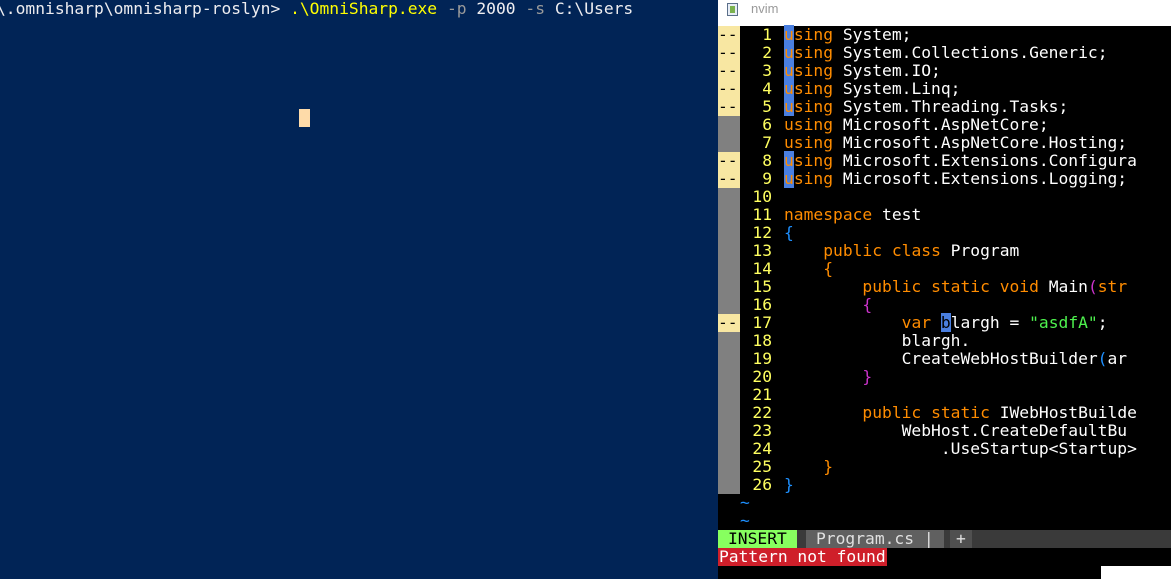  I want to click on editor-line: 18 blargh., so click(944, 341).